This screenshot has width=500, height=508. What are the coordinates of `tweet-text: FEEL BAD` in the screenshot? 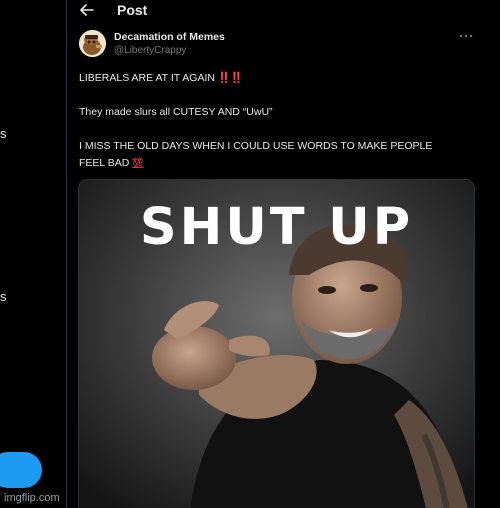 It's located at (104, 163).